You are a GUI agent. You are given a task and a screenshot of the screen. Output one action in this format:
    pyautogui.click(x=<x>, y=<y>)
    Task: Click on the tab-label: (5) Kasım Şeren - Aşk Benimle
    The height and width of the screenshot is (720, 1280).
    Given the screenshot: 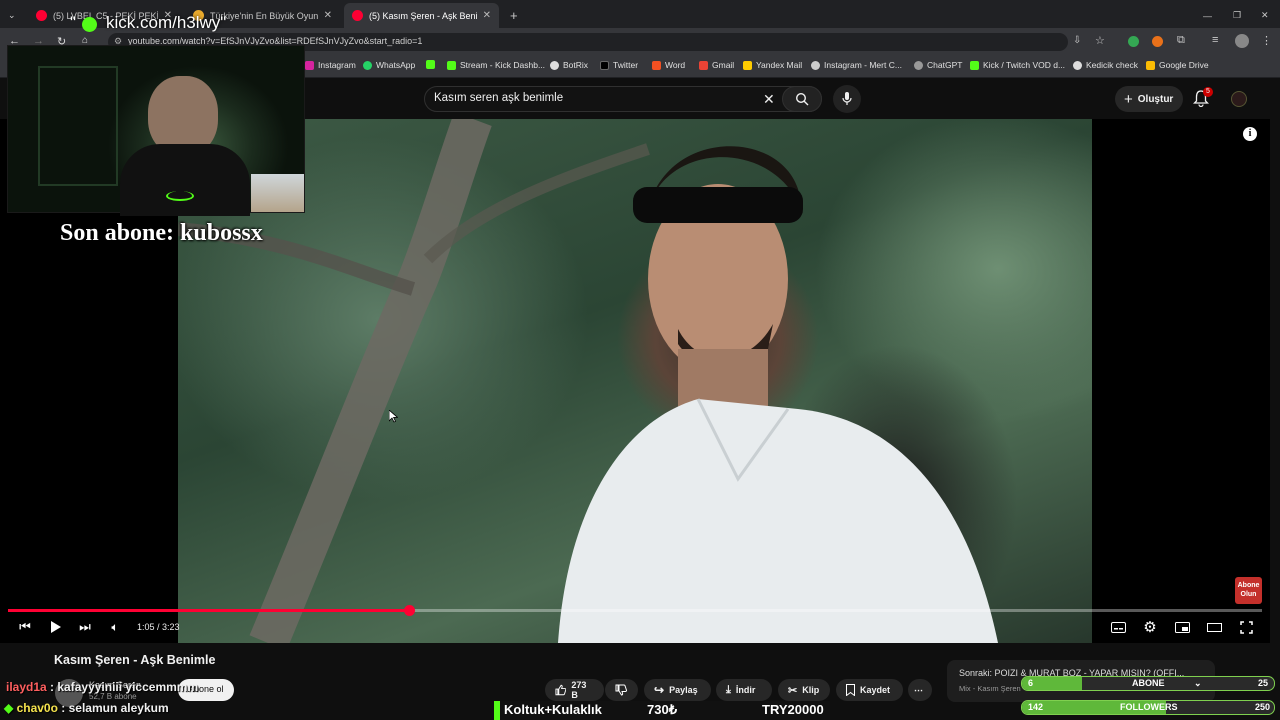 What is the action you would take?
    pyautogui.click(x=423, y=15)
    